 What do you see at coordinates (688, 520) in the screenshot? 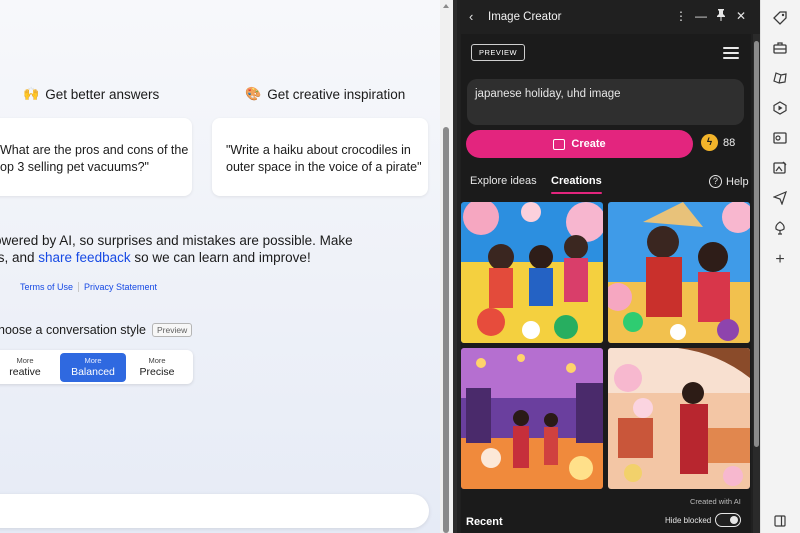
I see `hide-blocked-label: Hide blocked` at bounding box center [688, 520].